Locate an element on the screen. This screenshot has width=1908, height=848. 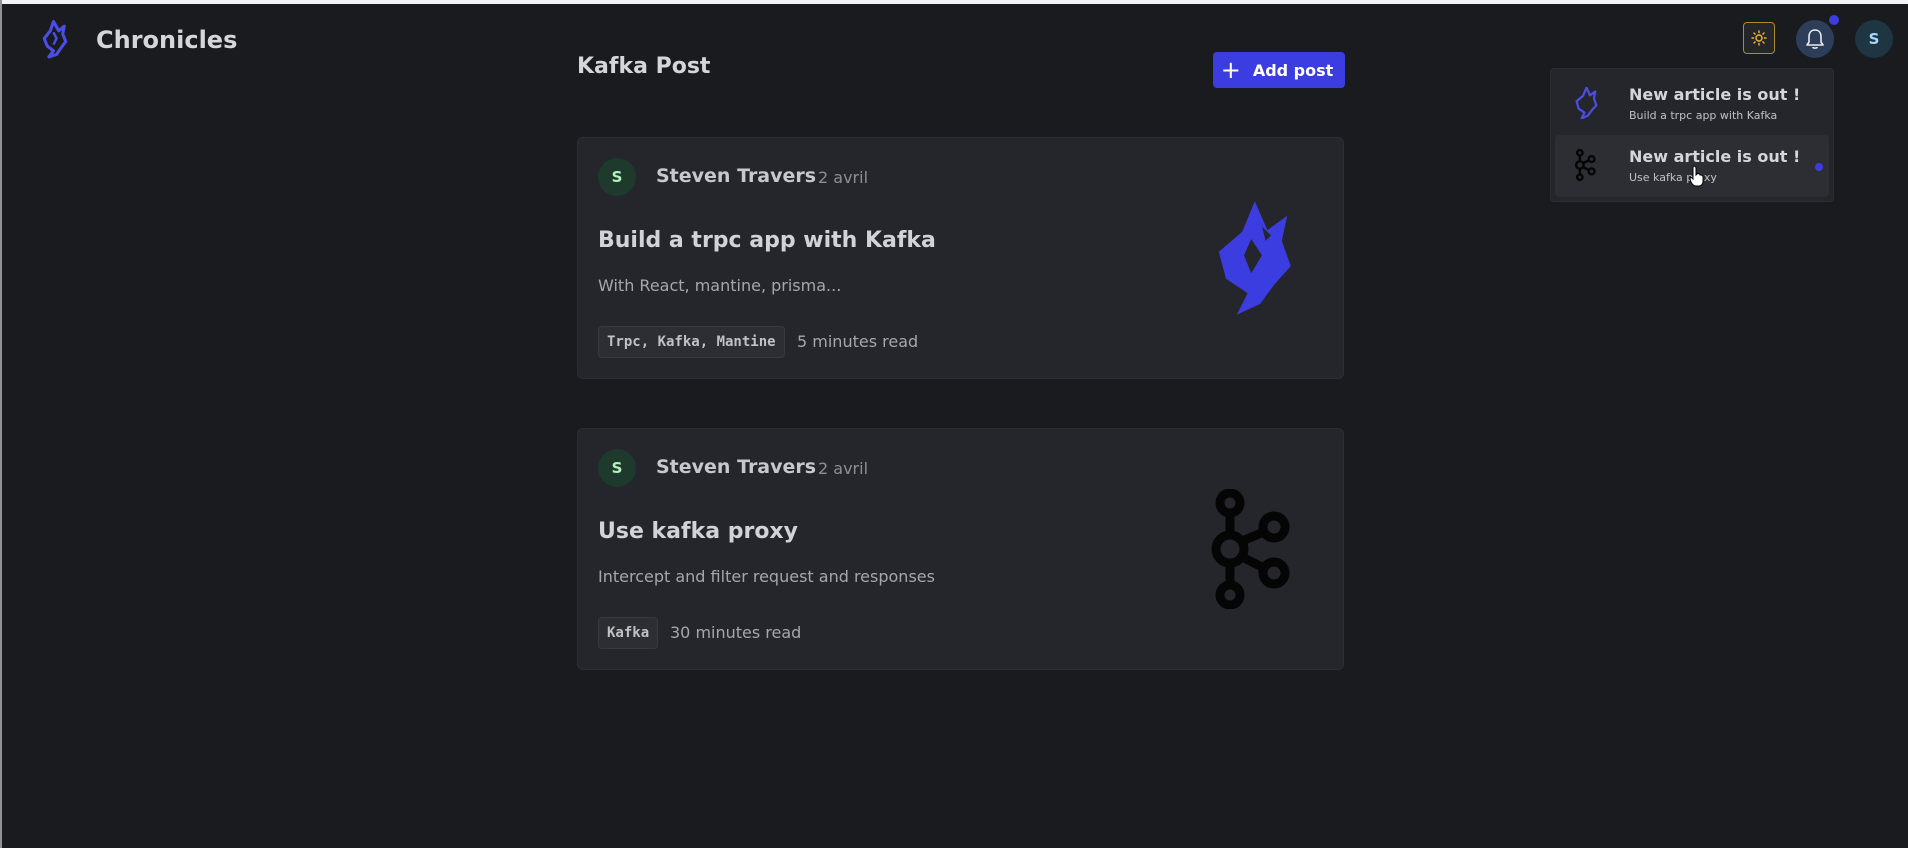
post-title: Use kafka proxy is located at coordinates (698, 531).